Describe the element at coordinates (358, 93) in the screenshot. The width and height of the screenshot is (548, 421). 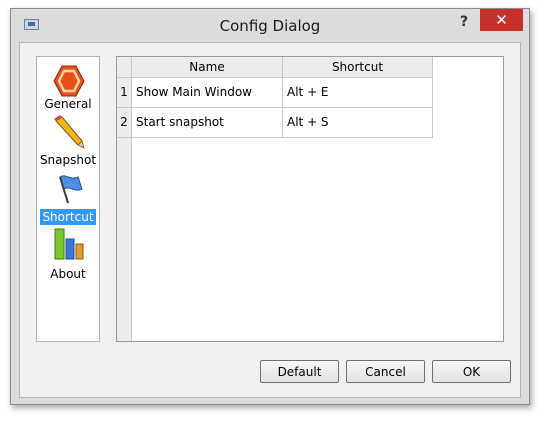
I see `table-cell-shortcut: Alt + E` at that location.